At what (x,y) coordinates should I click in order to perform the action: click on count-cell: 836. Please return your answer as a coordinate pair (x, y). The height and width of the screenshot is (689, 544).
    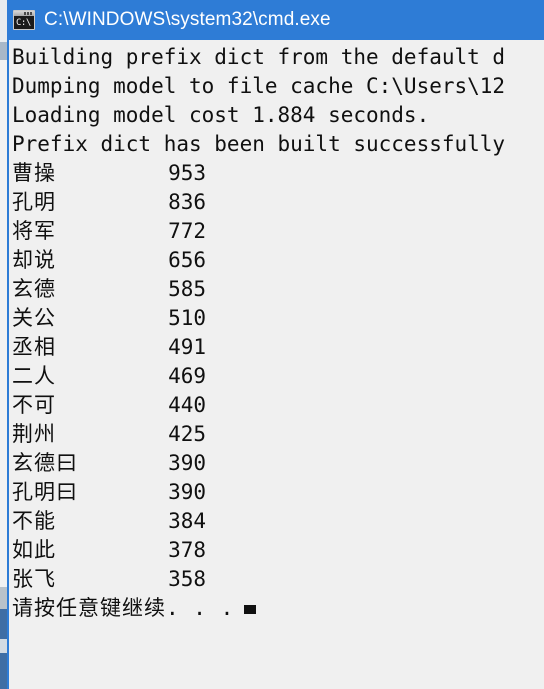
    Looking at the image, I should click on (187, 202).